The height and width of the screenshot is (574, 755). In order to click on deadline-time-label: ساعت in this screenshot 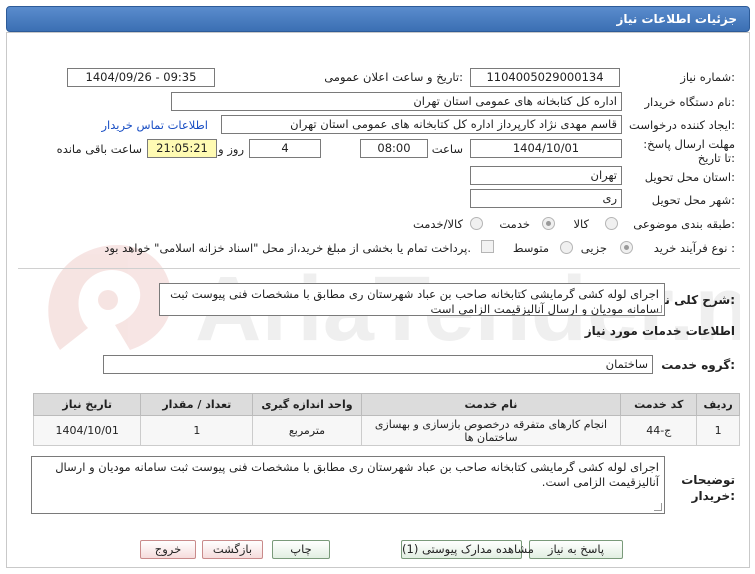, I will do `click(447, 149)`.